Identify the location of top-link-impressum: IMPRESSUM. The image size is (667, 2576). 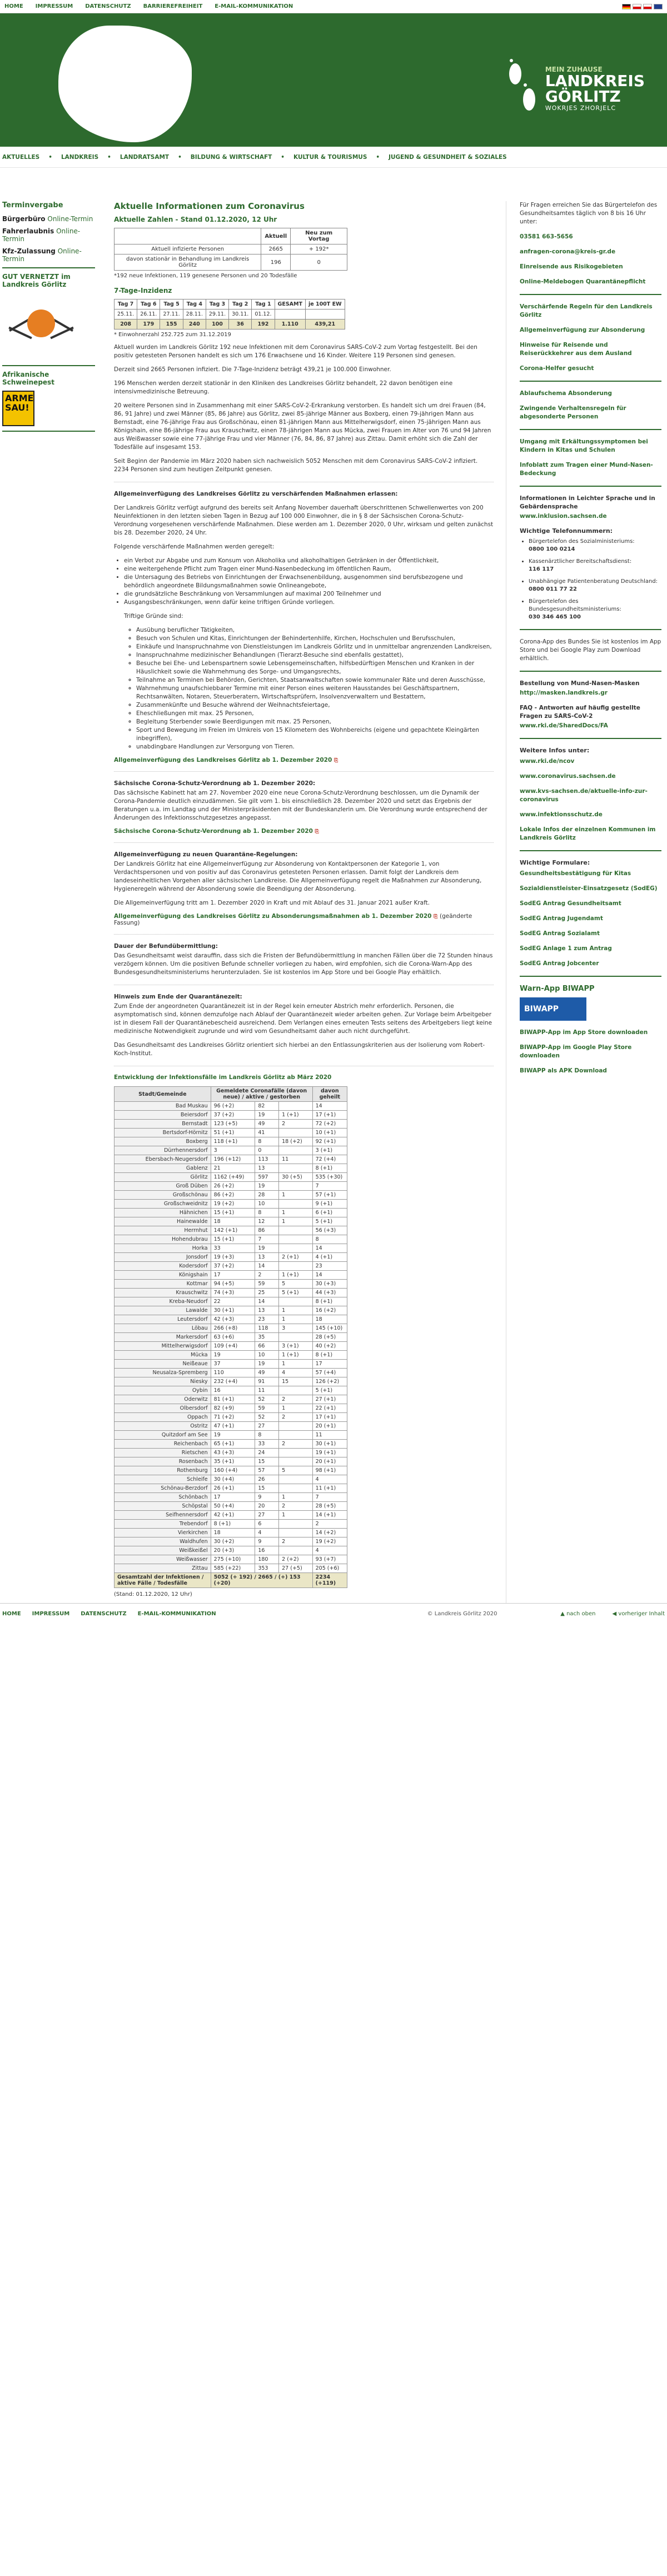
(54, 6).